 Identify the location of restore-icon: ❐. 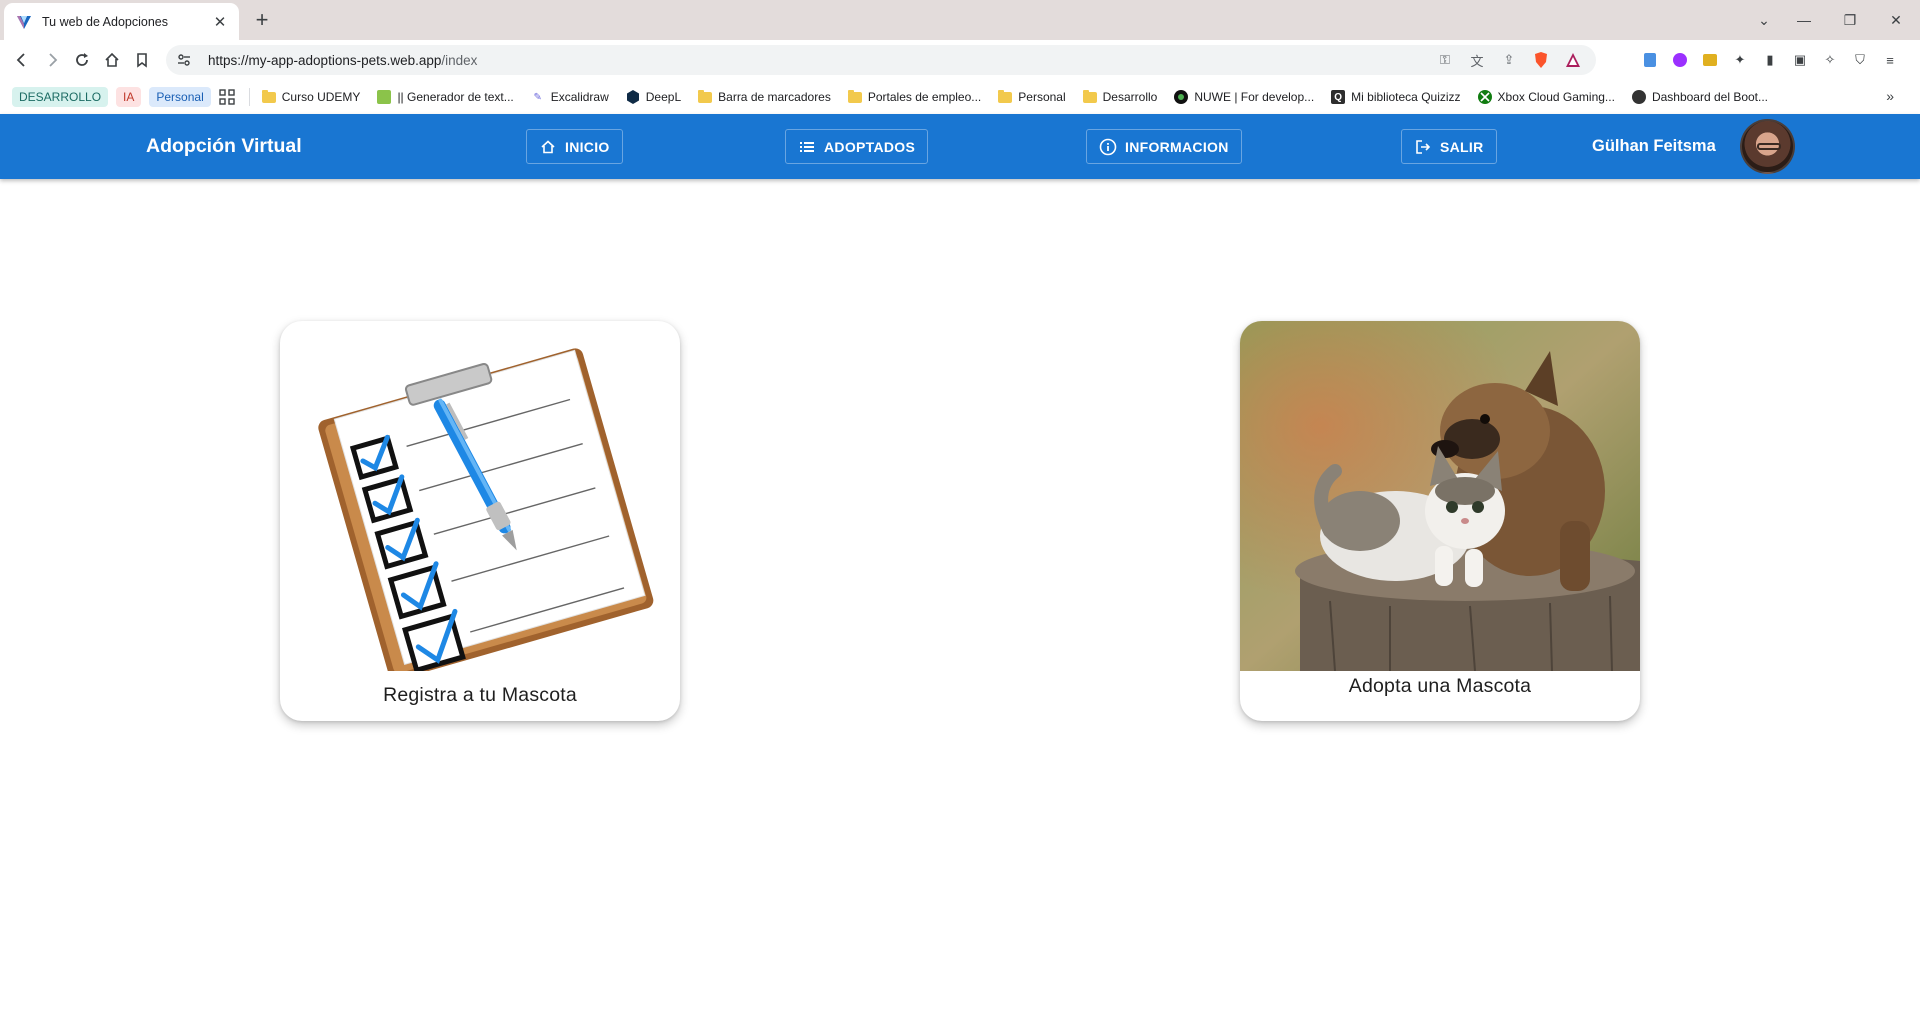
(1850, 20).